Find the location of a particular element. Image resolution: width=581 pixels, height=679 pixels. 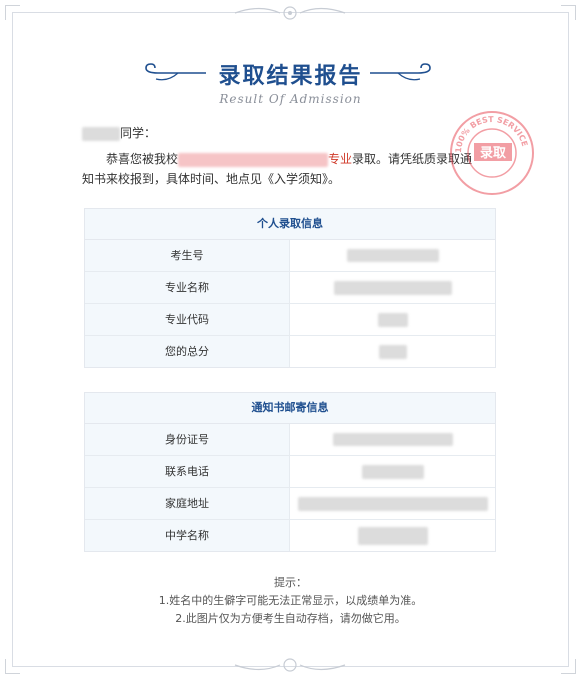

top-ornament-icon is located at coordinates (290, 13).